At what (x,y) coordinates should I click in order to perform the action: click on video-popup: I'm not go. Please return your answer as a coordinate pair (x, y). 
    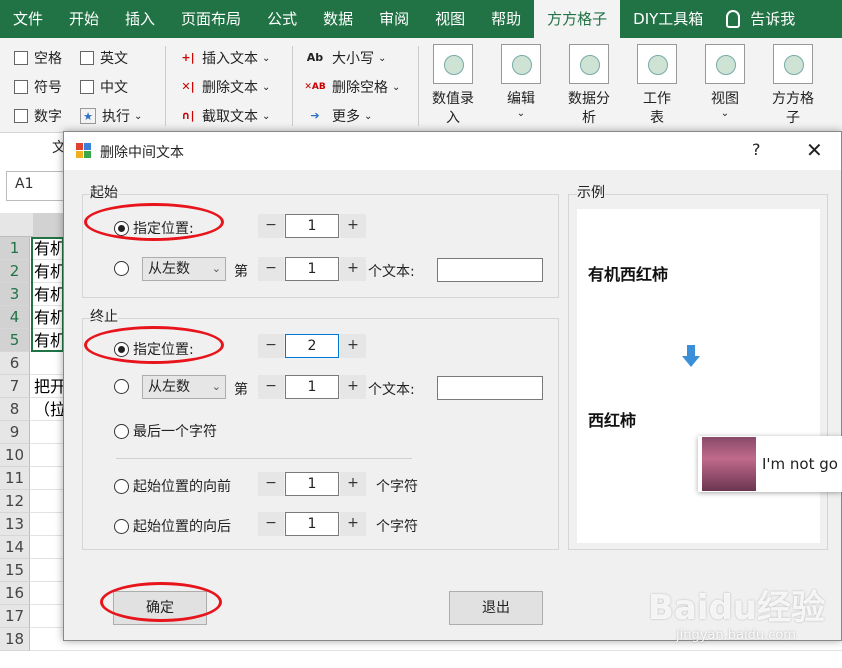
    Looking at the image, I should click on (770, 464).